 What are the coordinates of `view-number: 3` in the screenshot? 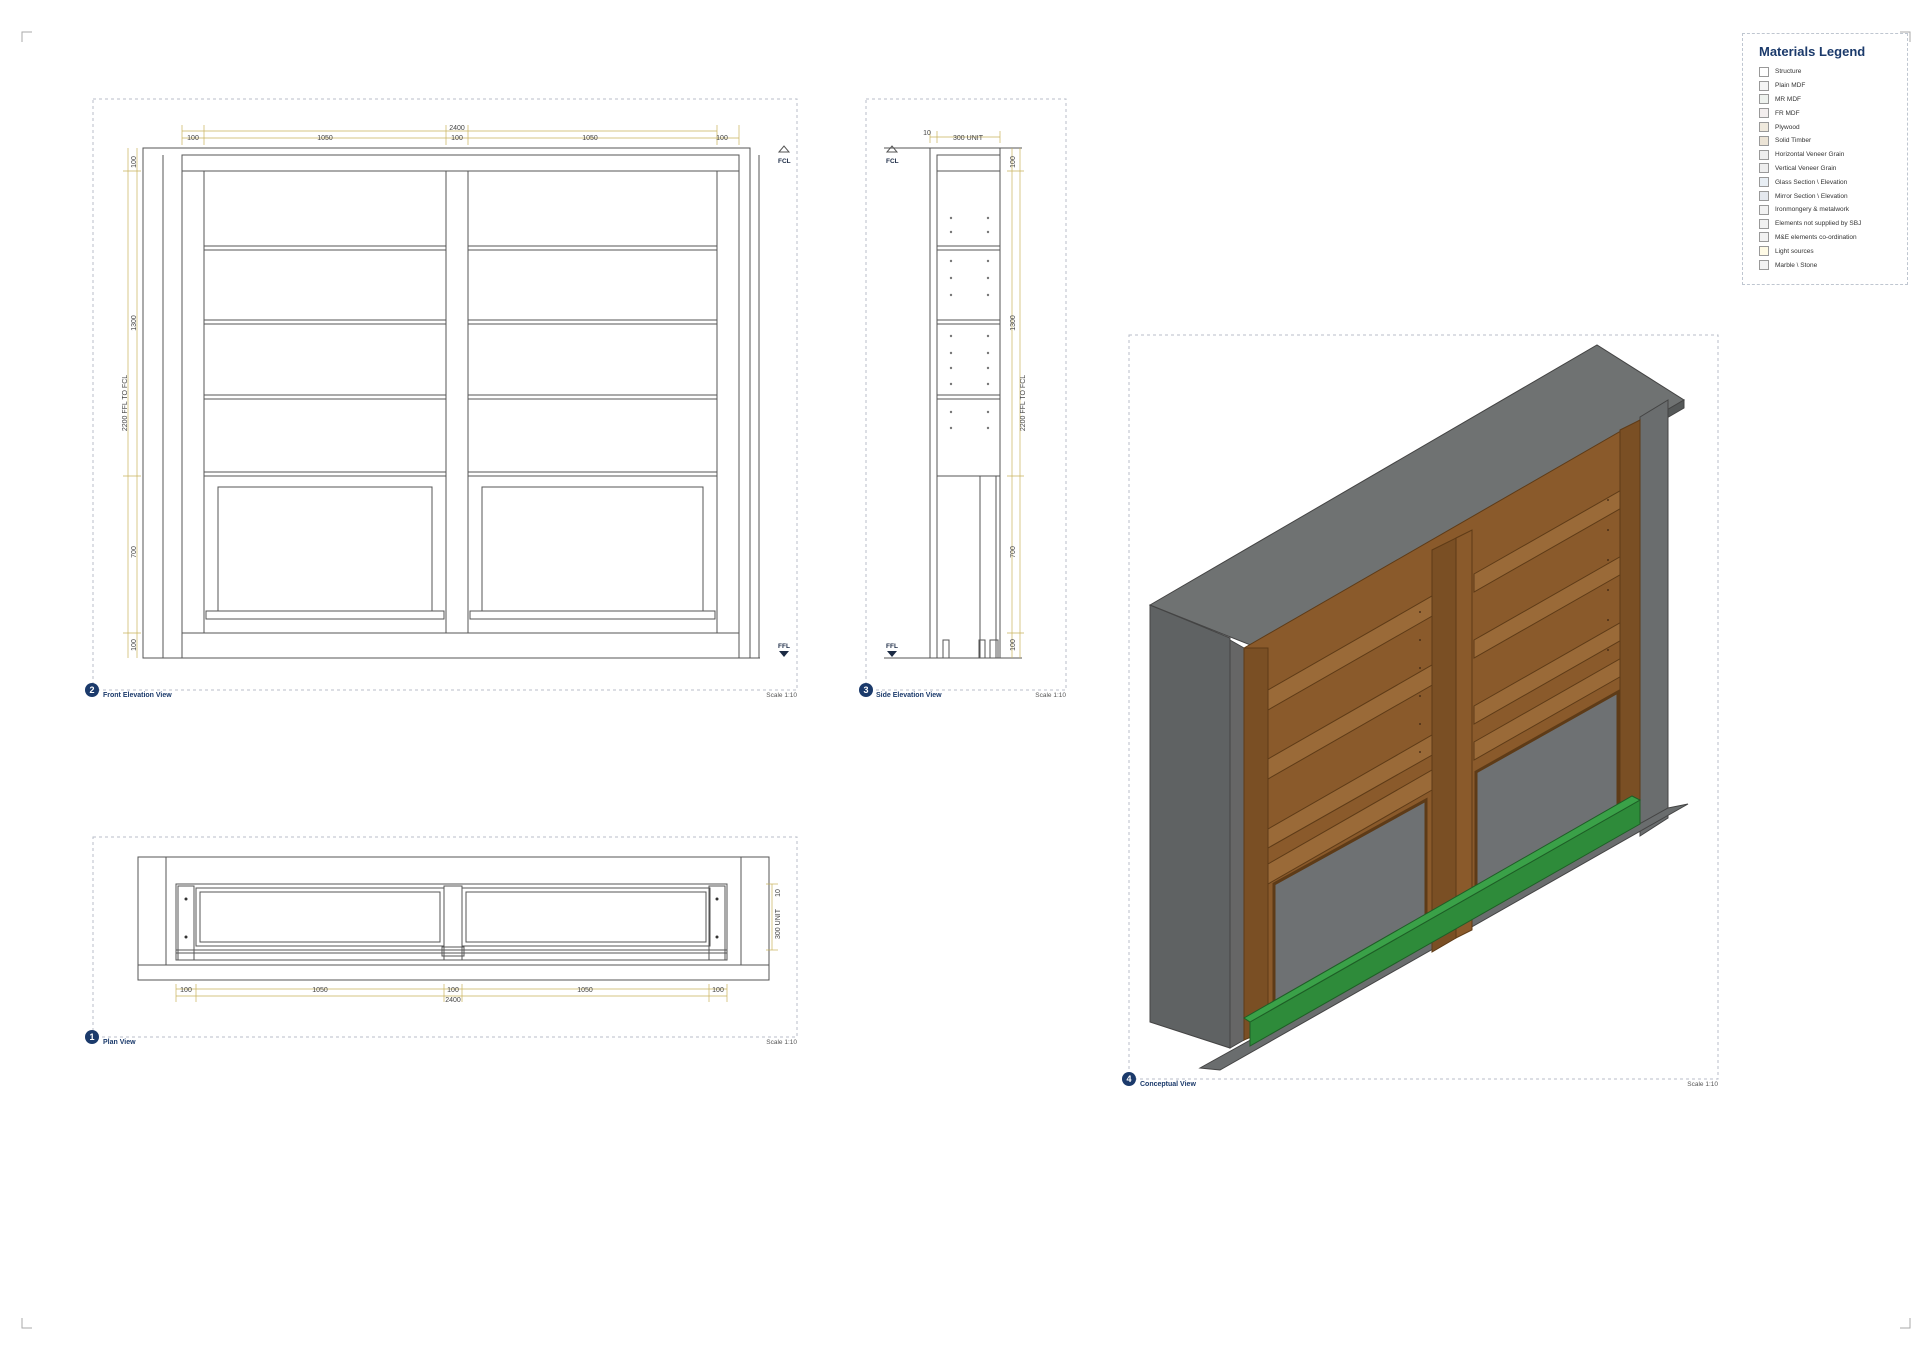 It's located at (865, 690).